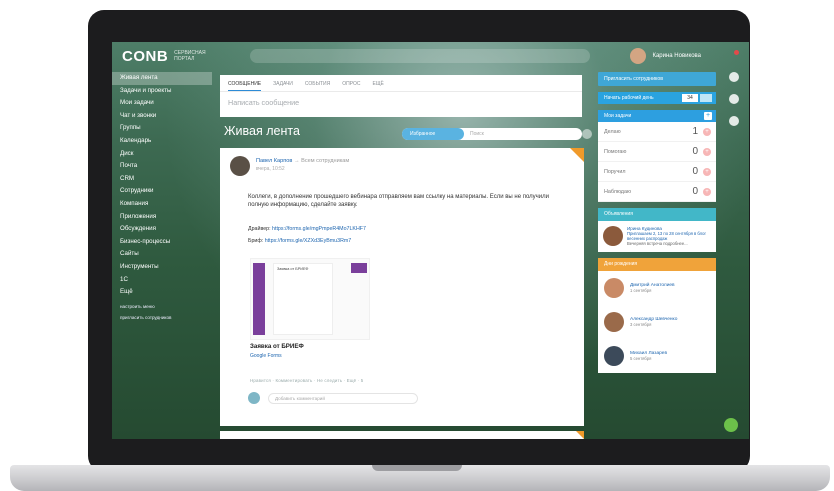  Describe the element at coordinates (308, 241) in the screenshot. I see `link-2-url: https://forms.gle/XZXd3EyBmu3Rm7` at that location.